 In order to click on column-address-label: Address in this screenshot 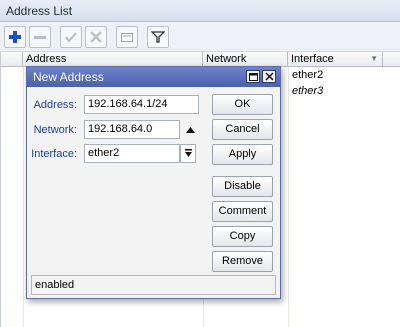, I will do `click(46, 59)`.